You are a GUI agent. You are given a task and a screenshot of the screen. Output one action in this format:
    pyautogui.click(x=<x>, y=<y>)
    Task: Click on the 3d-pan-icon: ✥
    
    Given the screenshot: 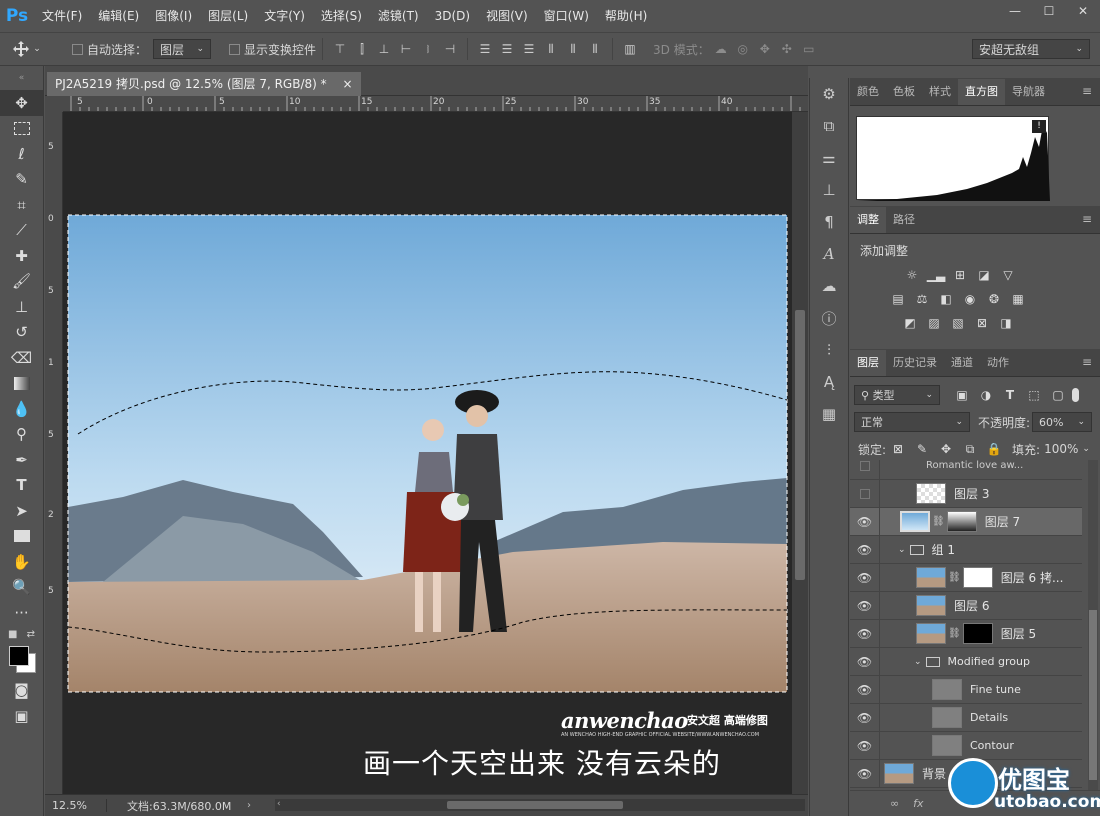 What is the action you would take?
    pyautogui.click(x=765, y=49)
    